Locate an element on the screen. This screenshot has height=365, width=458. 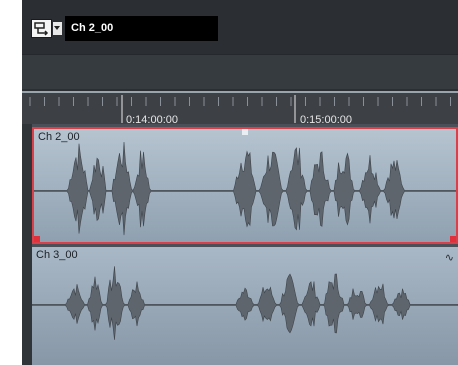
clip-handle-bottom-right is located at coordinates (453, 239).